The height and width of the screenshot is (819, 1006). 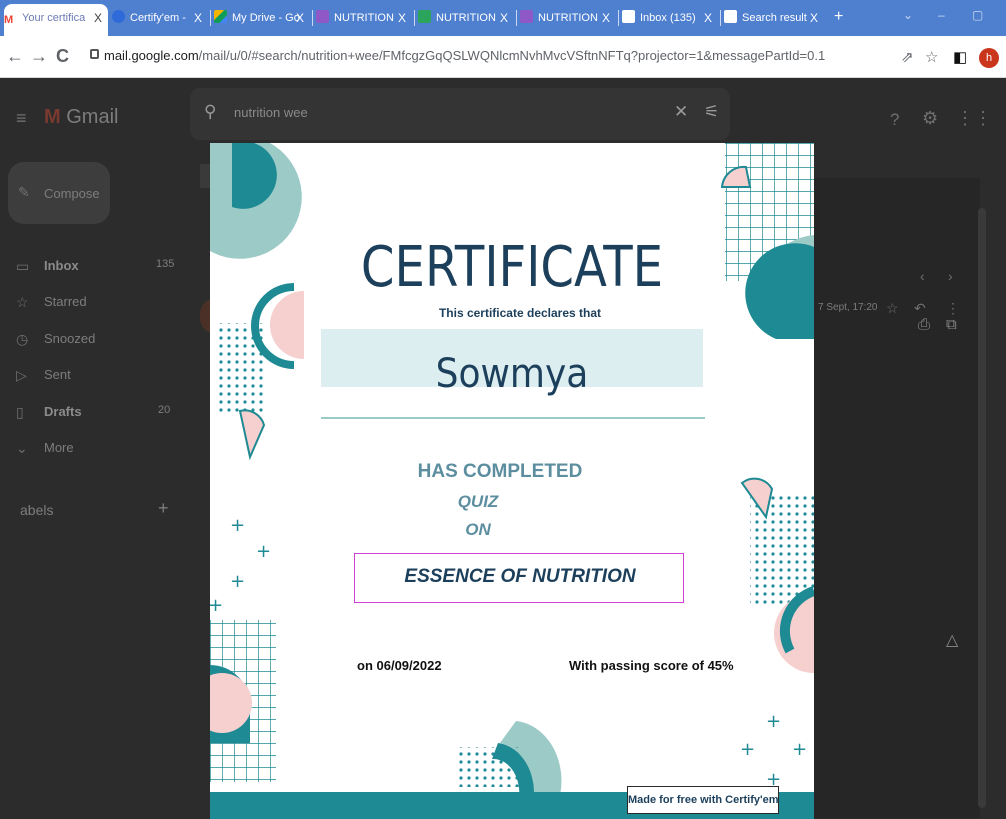 What do you see at coordinates (163, 508) in the screenshot?
I see `add-label-button: +` at bounding box center [163, 508].